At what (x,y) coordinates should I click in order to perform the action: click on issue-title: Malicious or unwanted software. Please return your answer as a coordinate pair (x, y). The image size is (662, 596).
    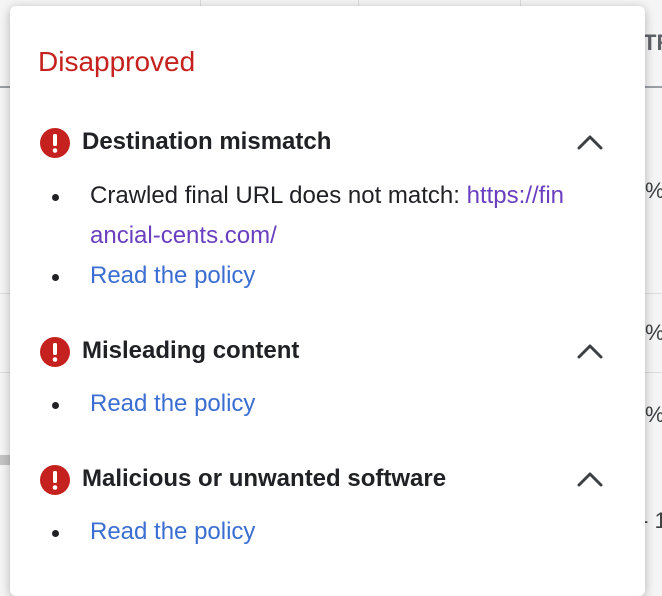
    Looking at the image, I should click on (264, 478).